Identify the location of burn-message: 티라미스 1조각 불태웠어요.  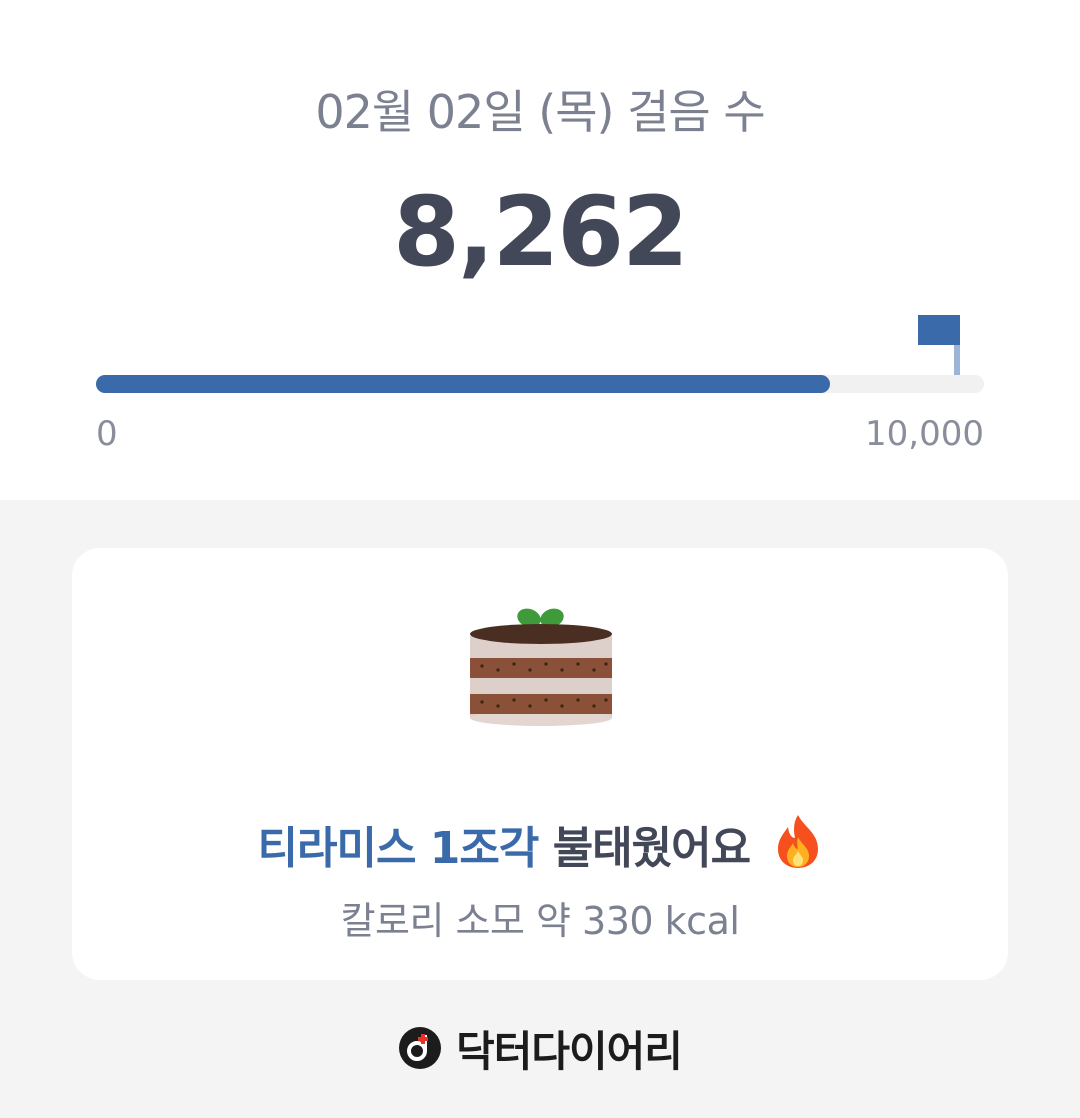
(540, 844).